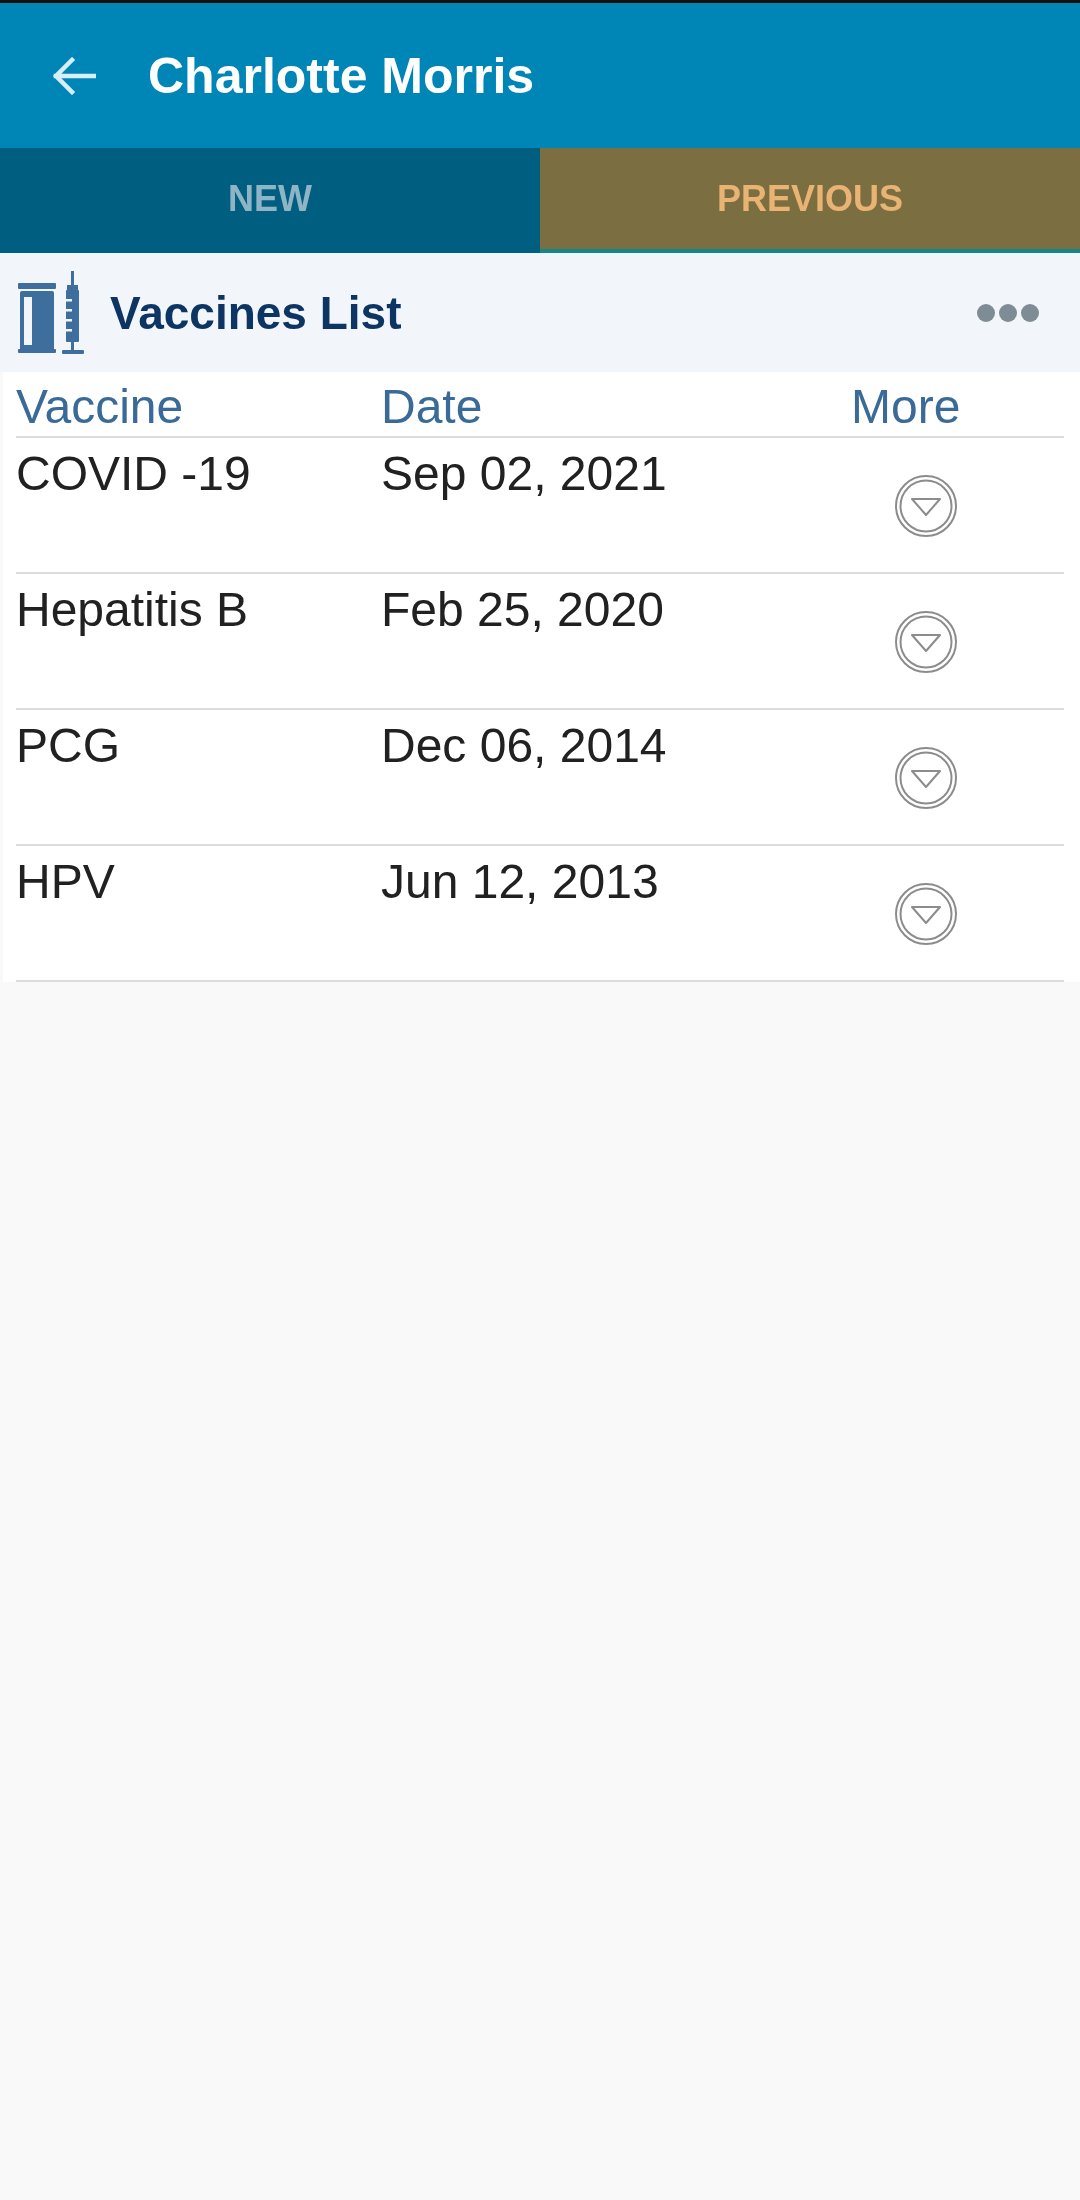 This screenshot has height=2200, width=1080. I want to click on section-title: Vaccines List, so click(256, 312).